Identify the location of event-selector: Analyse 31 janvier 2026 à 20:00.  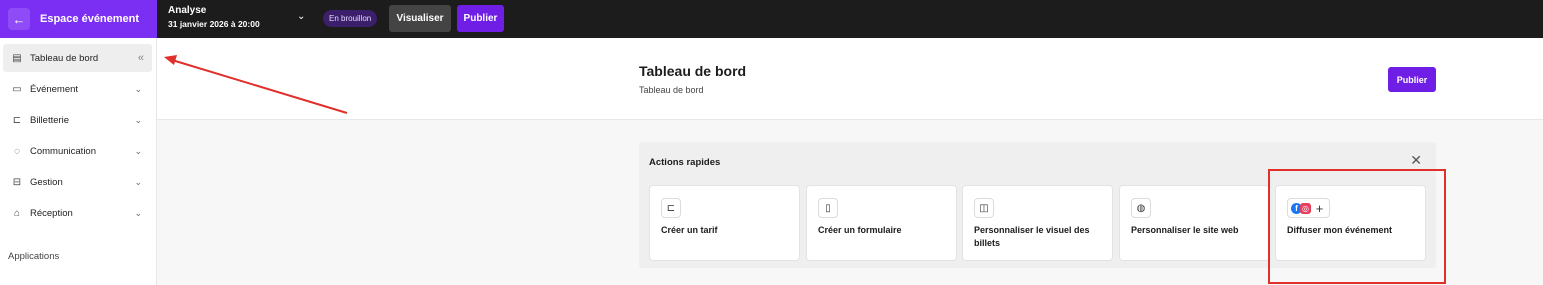
(214, 18).